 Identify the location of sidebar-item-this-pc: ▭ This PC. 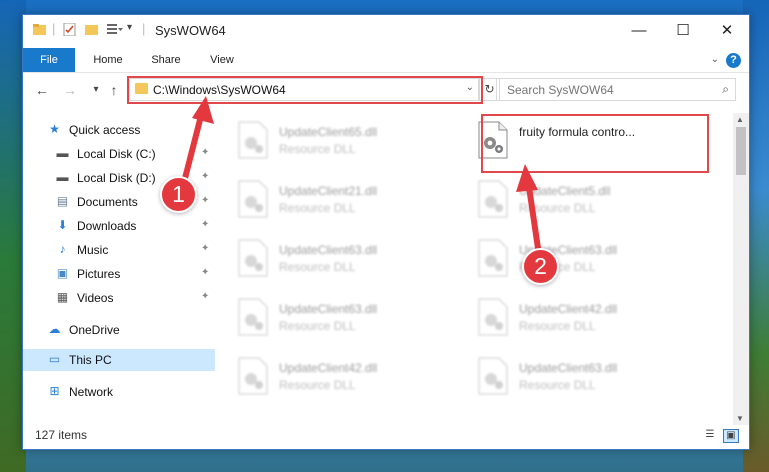
(119, 360).